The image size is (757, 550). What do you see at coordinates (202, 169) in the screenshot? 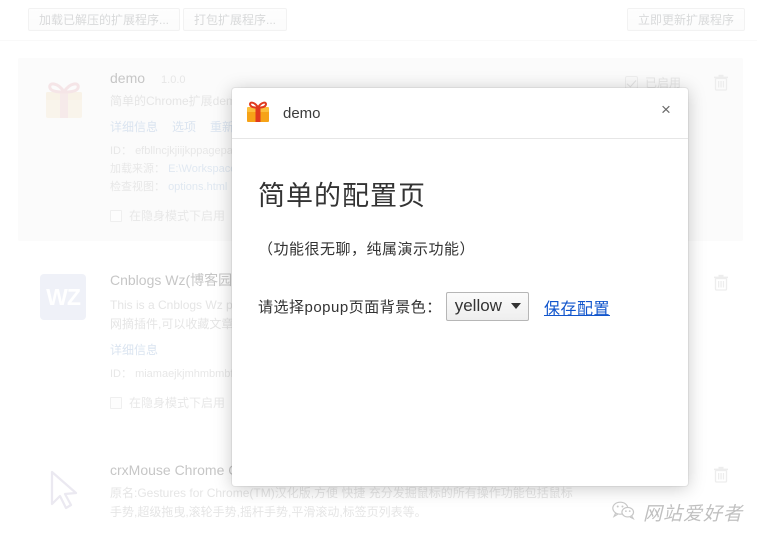
I see `extension-source-value: E:\Workspace` at bounding box center [202, 169].